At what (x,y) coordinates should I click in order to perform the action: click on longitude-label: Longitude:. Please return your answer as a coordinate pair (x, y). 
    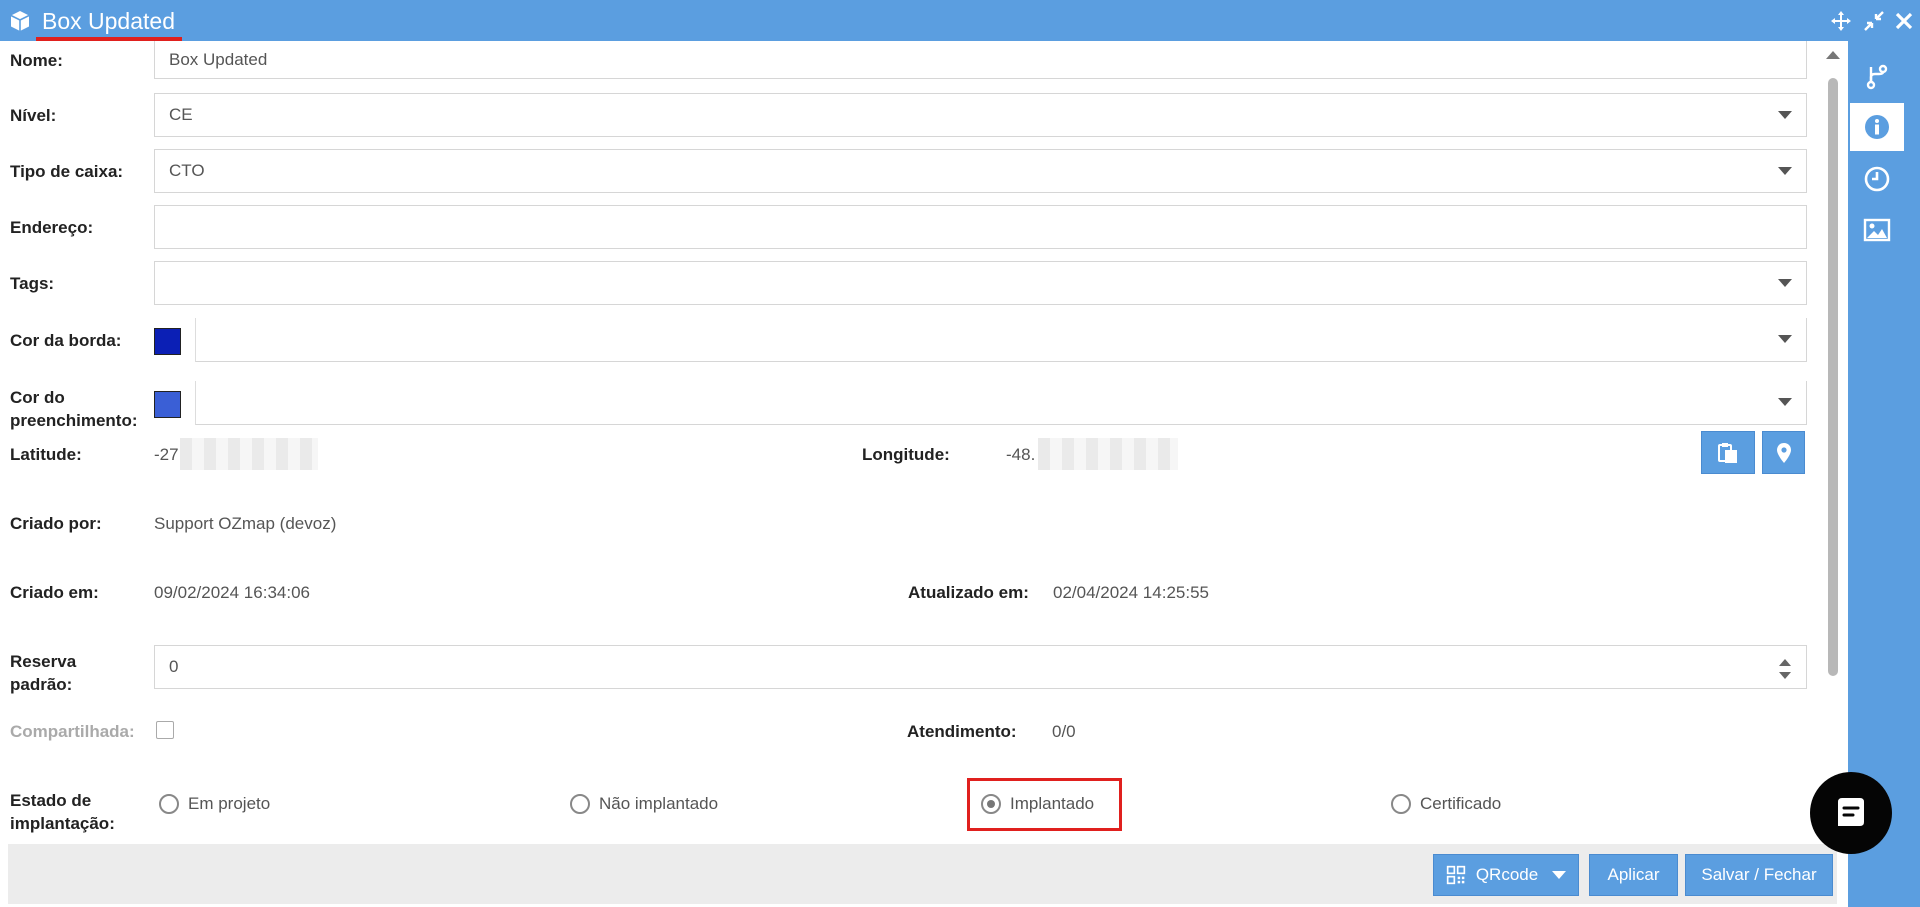
    Looking at the image, I should click on (906, 454).